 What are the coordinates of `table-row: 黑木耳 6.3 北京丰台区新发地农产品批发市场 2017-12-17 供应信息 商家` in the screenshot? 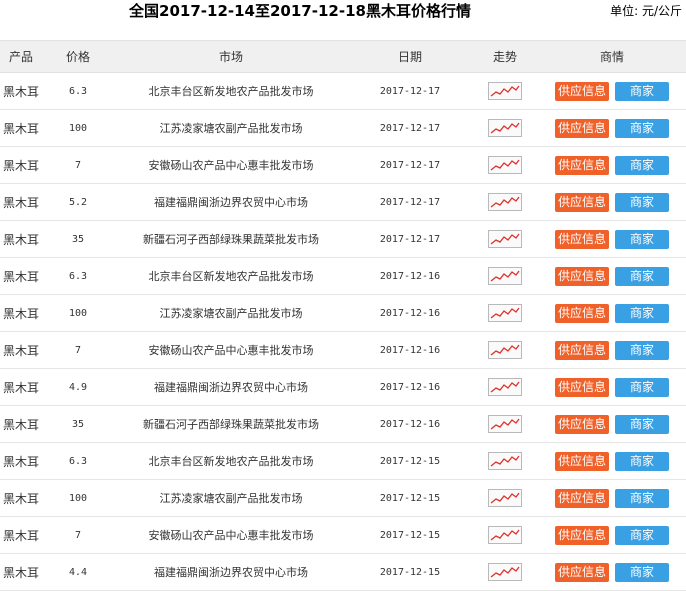 It's located at (343, 91).